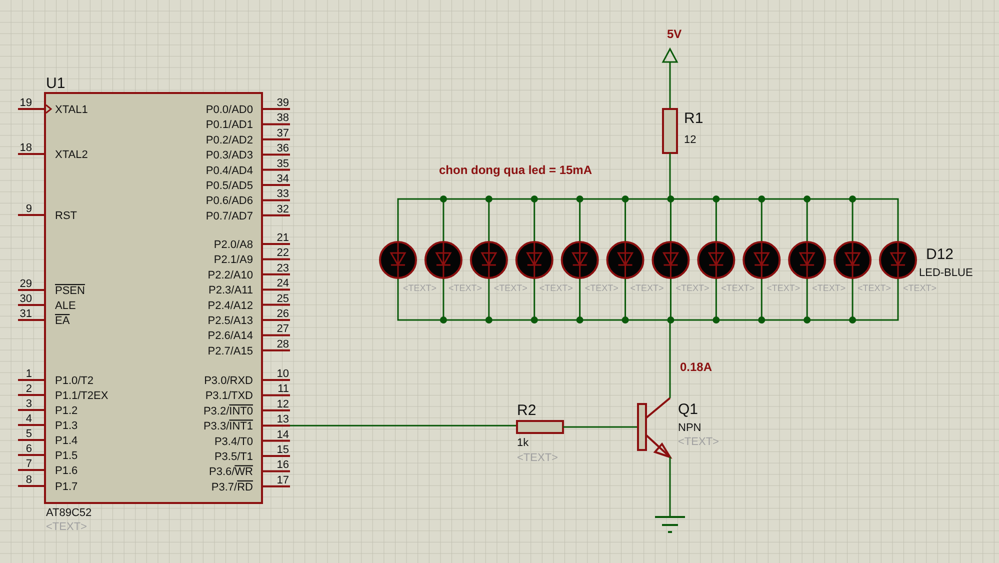 This screenshot has height=563, width=999. I want to click on pin-number: 17, so click(282, 480).